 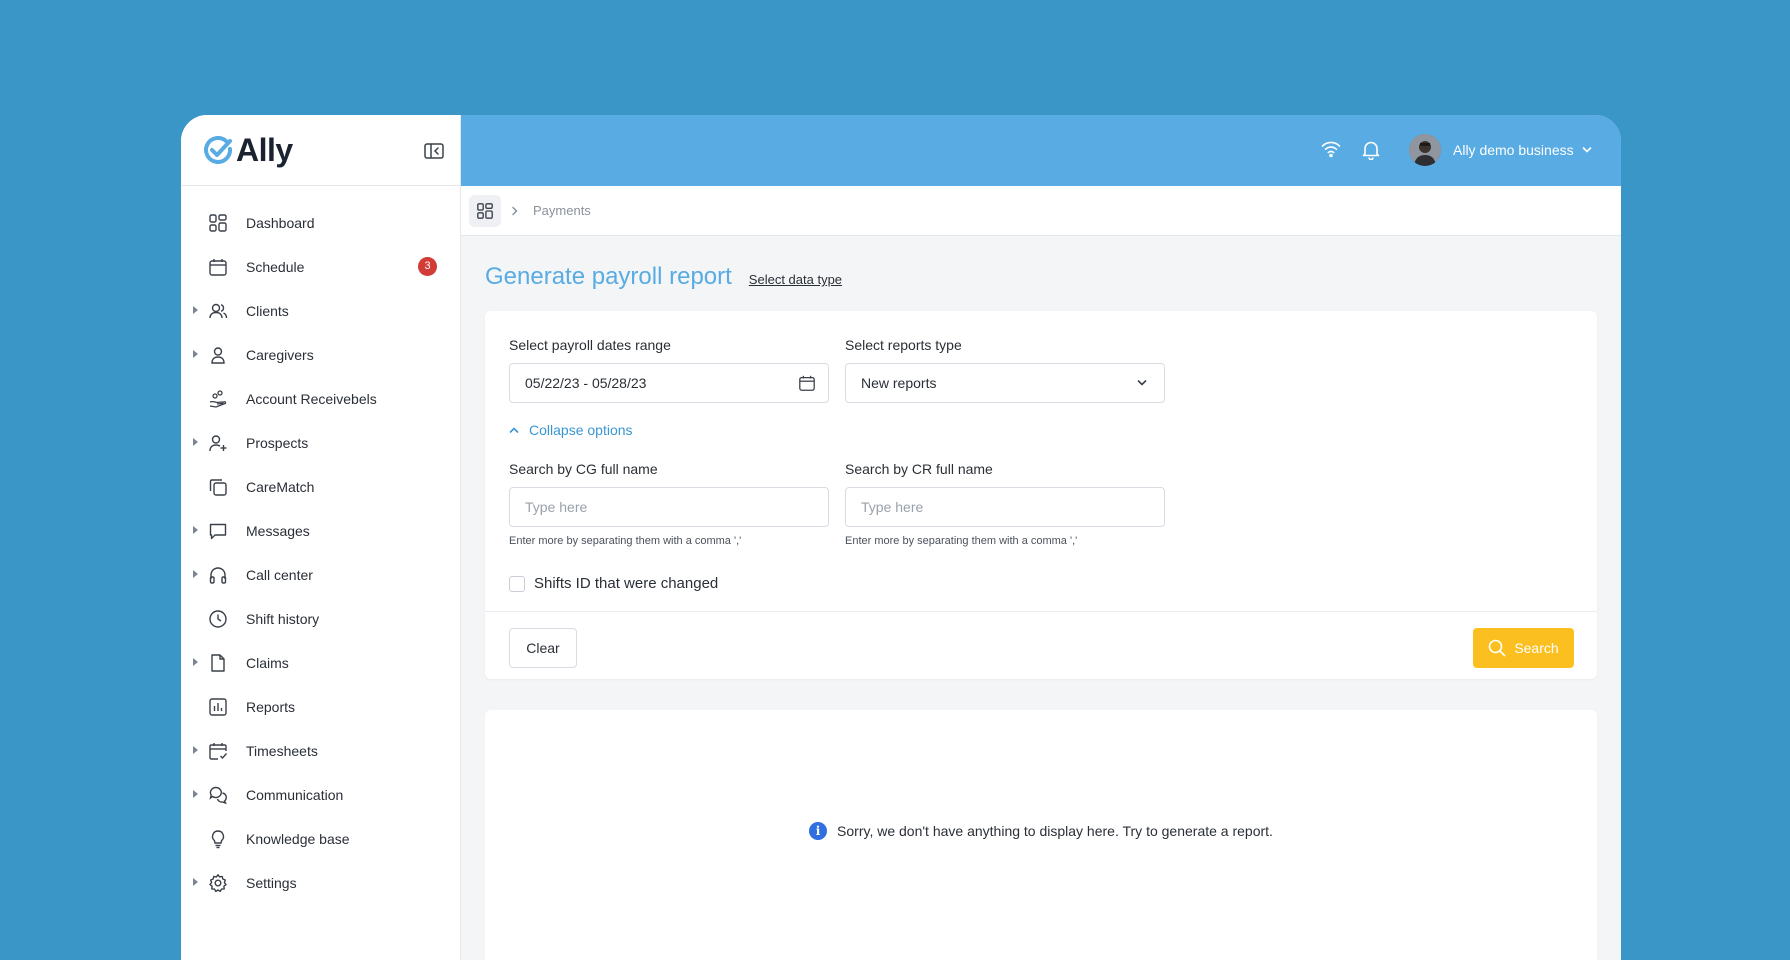 What do you see at coordinates (996, 507) in the screenshot?
I see `cr-name-input` at bounding box center [996, 507].